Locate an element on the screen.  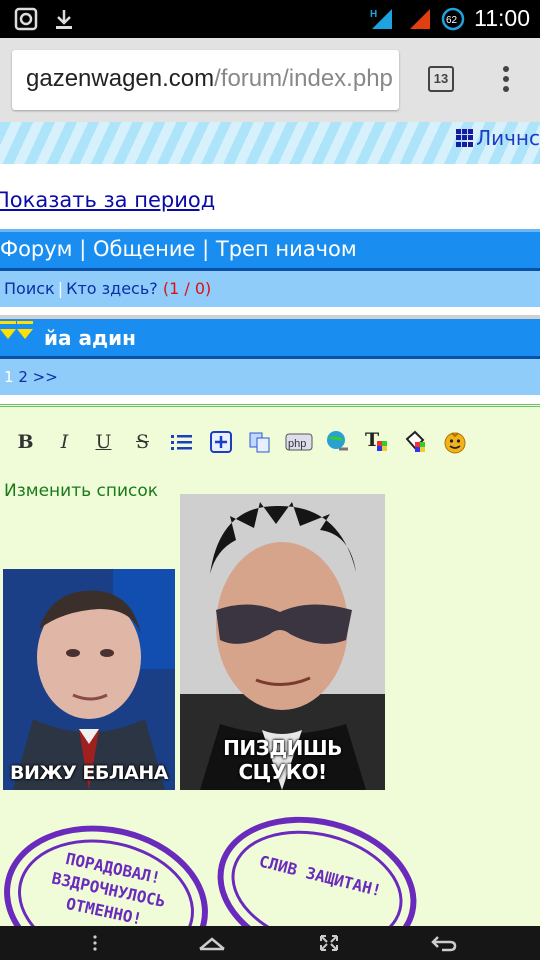
url-bar: gazenwagen.com/forum/index.php is located at coordinates (205, 80).